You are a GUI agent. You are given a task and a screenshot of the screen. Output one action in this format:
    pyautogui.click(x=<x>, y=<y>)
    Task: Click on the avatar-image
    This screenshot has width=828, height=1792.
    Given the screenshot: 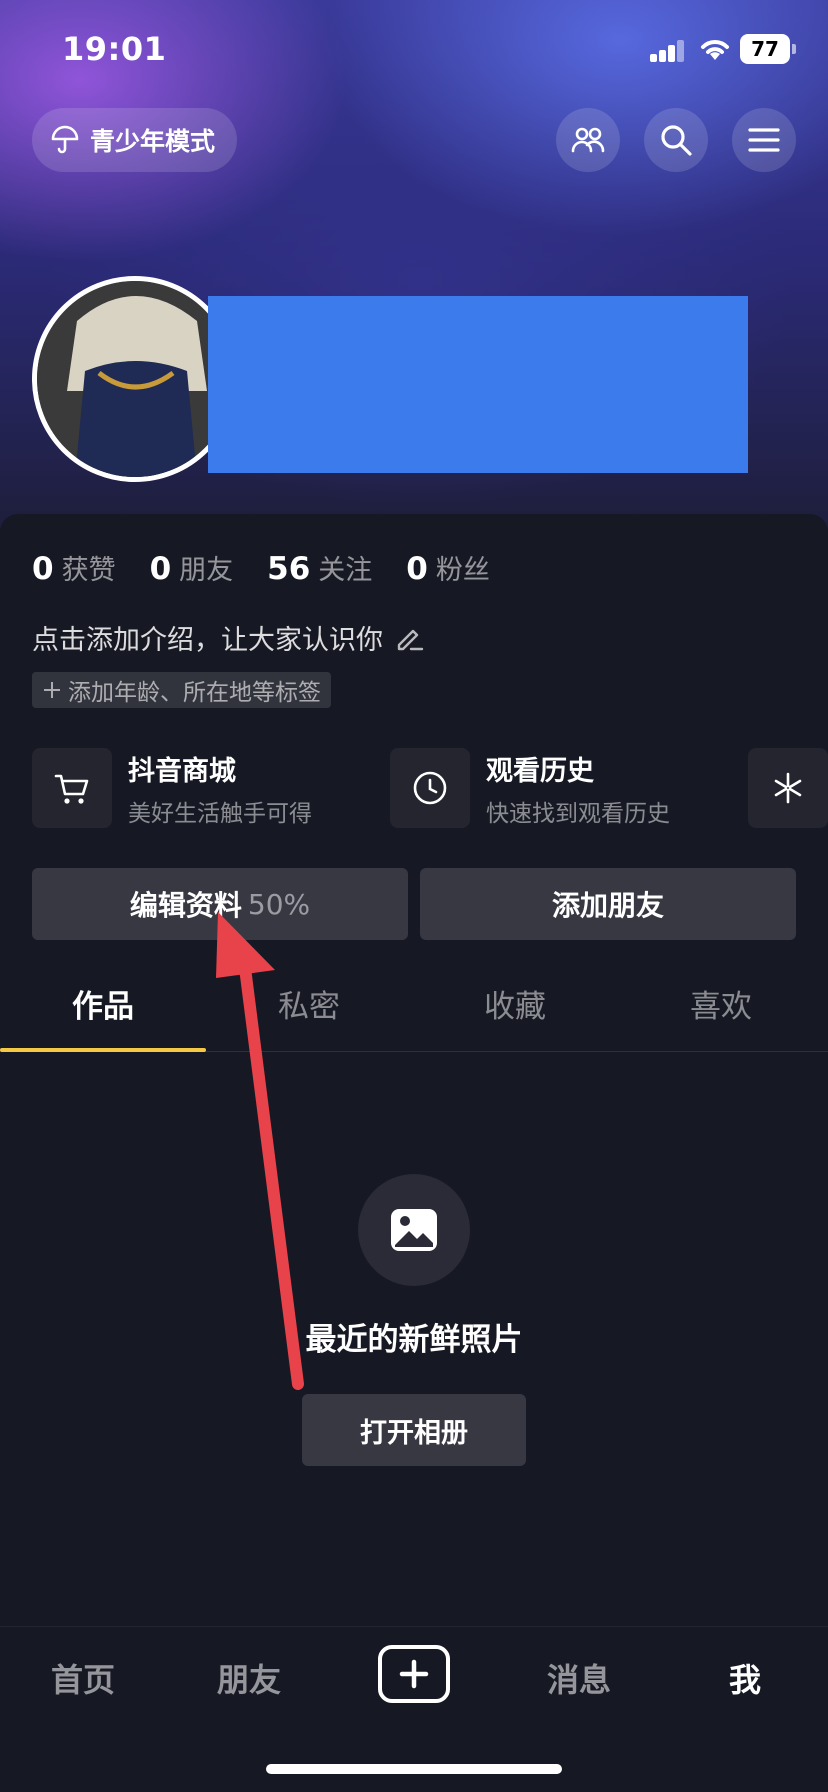 What is the action you would take?
    pyautogui.click(x=135, y=379)
    